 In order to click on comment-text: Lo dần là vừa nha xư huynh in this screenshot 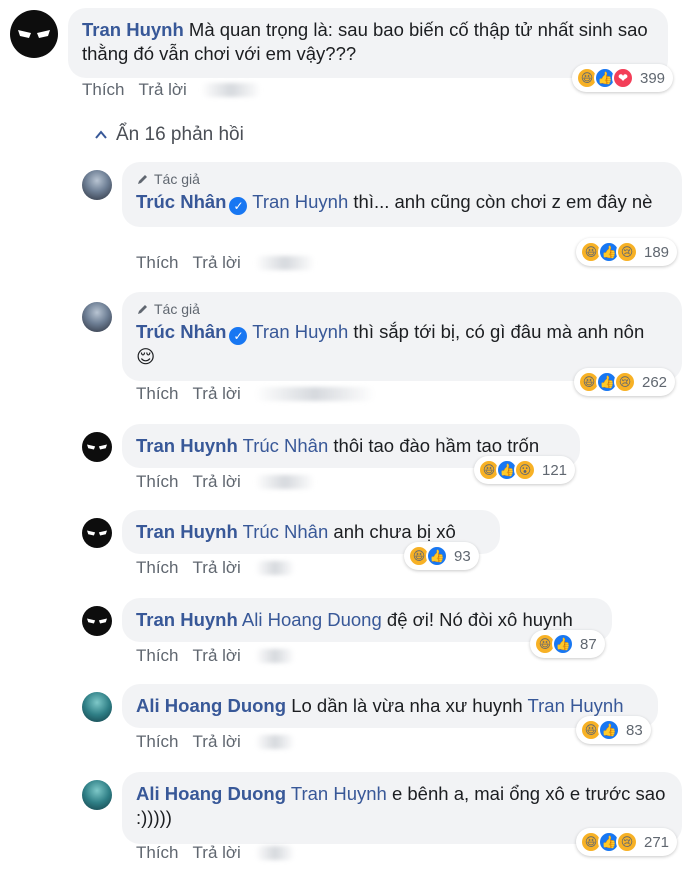, I will do `click(407, 705)`.